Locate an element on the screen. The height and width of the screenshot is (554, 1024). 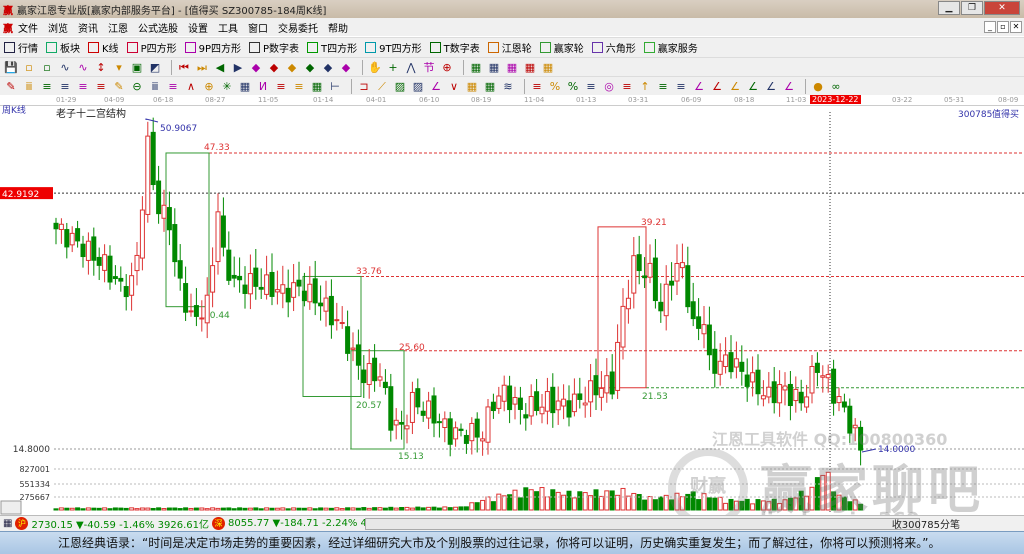
level-label: 25.60 is located at coordinates (412, 348).